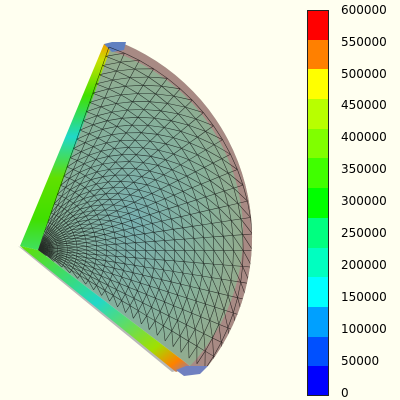 Image resolution: width=400 pixels, height=400 pixels. What do you see at coordinates (364, 105) in the screenshot?
I see `colorbar-tick: 450000` at bounding box center [364, 105].